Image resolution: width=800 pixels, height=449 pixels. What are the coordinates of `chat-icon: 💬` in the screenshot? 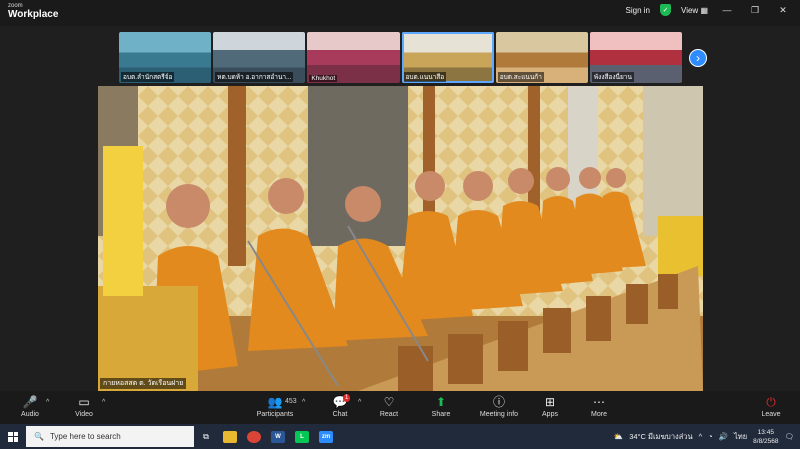 It's located at (340, 402).